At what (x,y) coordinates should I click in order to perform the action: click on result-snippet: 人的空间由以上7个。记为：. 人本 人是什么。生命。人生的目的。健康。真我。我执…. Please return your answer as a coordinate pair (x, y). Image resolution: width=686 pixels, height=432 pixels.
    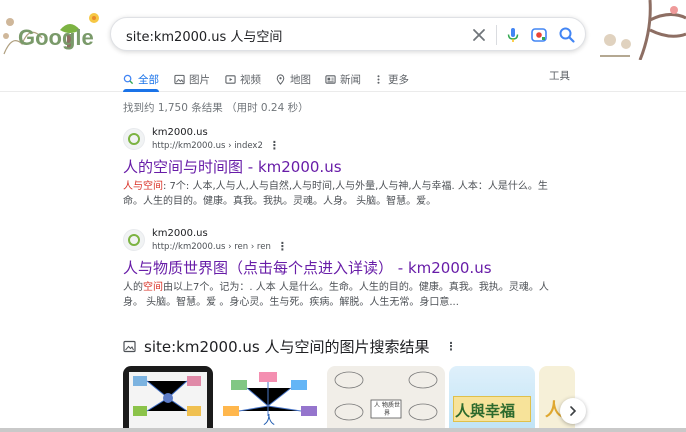
    Looking at the image, I should click on (343, 295).